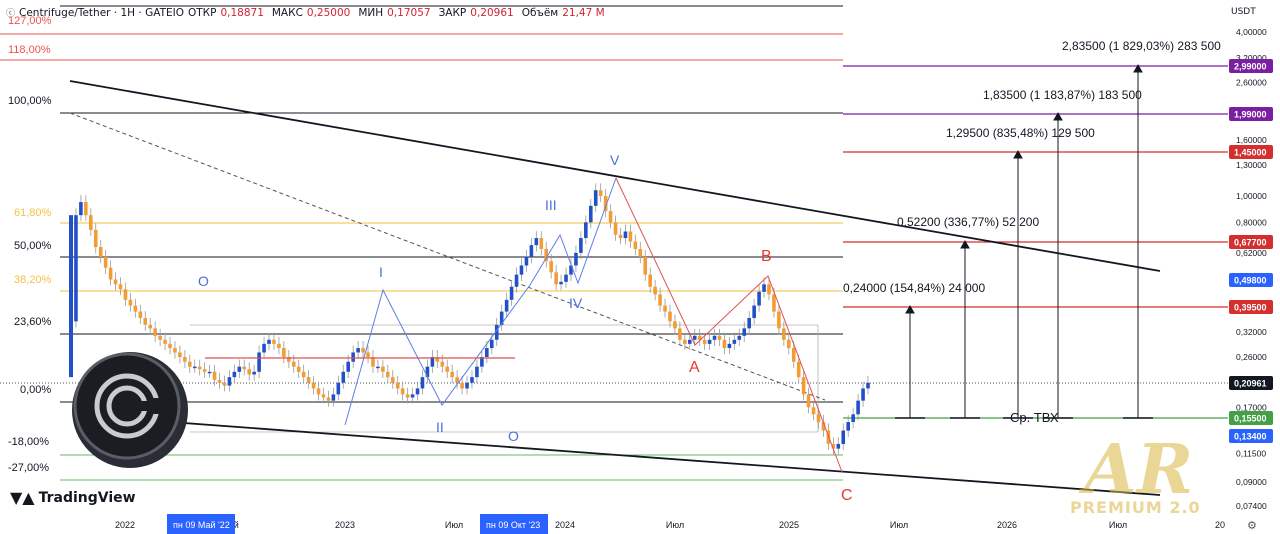  I want to click on symbol-title: Centrifuge/Tether · 1H · GATEIO, so click(101, 13).